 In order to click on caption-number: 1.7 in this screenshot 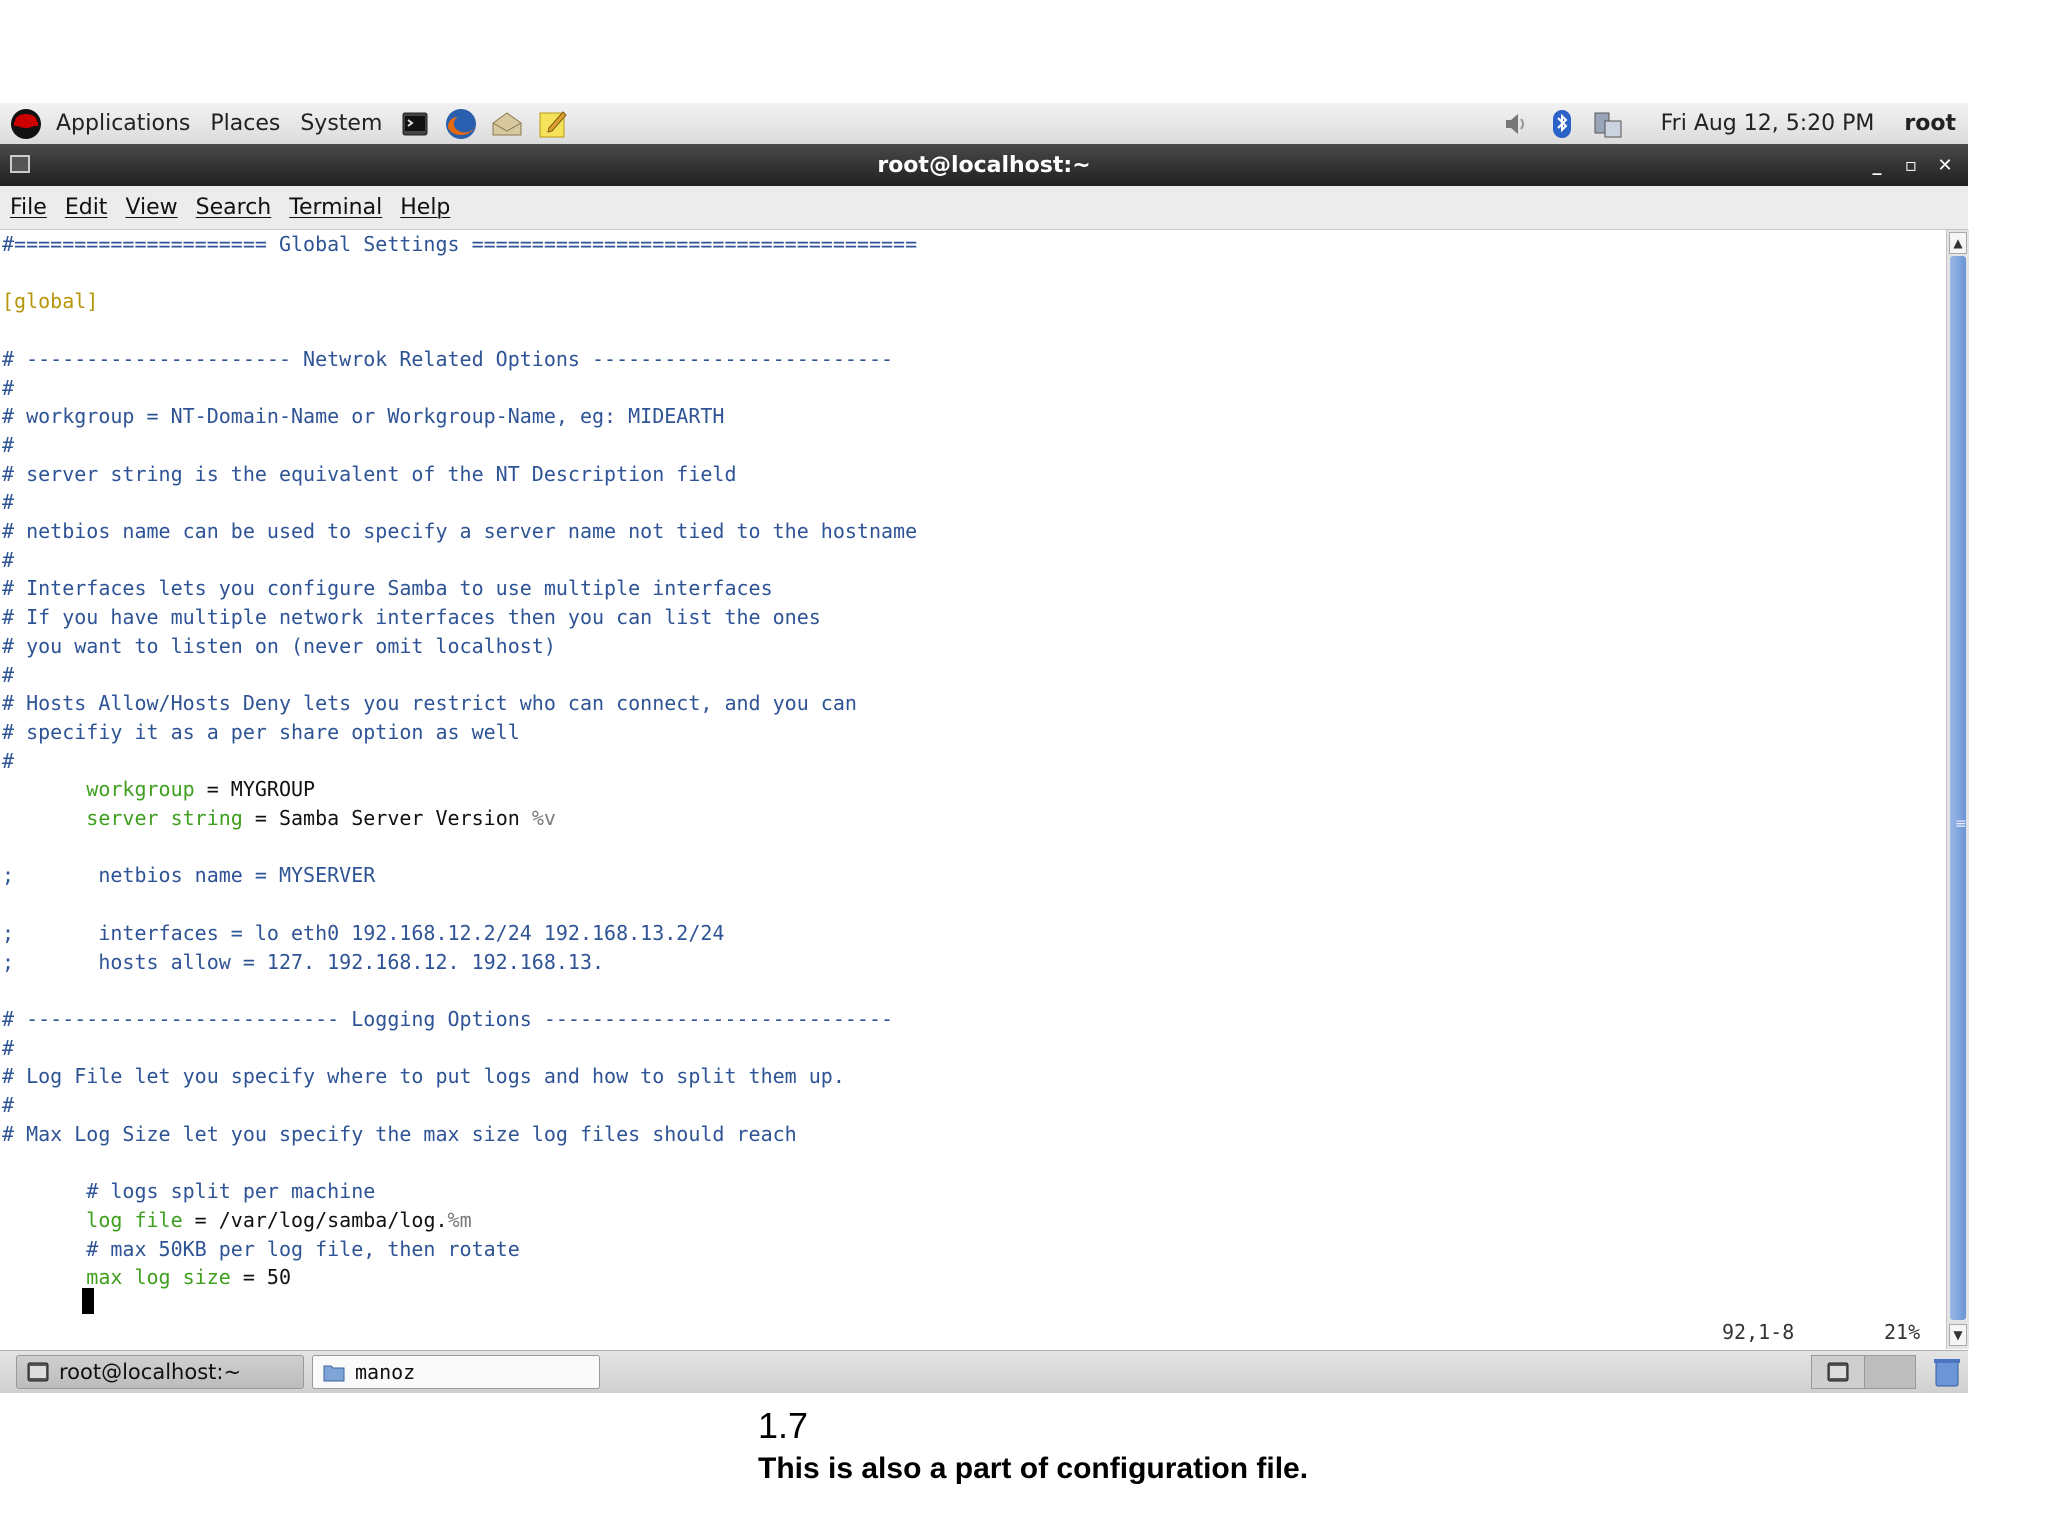, I will do `click(783, 1425)`.